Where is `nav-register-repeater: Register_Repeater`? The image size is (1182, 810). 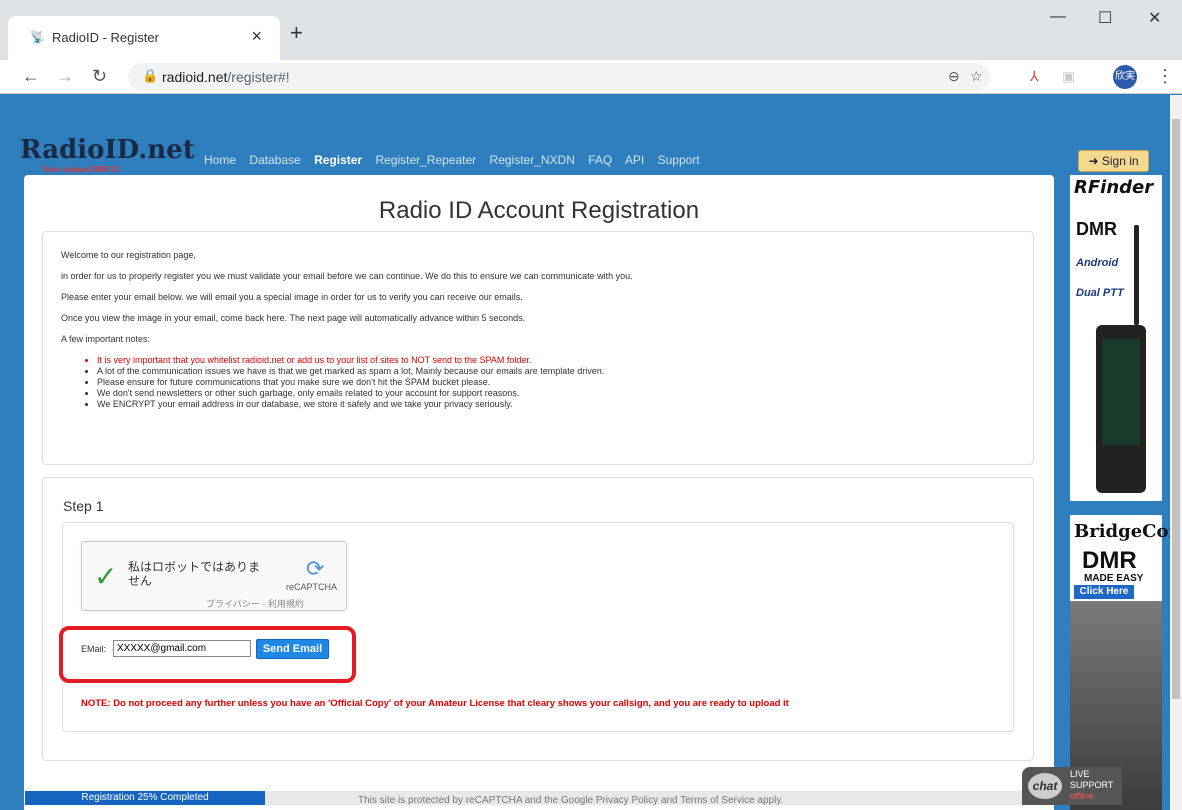
nav-register-repeater: Register_Repeater is located at coordinates (425, 160).